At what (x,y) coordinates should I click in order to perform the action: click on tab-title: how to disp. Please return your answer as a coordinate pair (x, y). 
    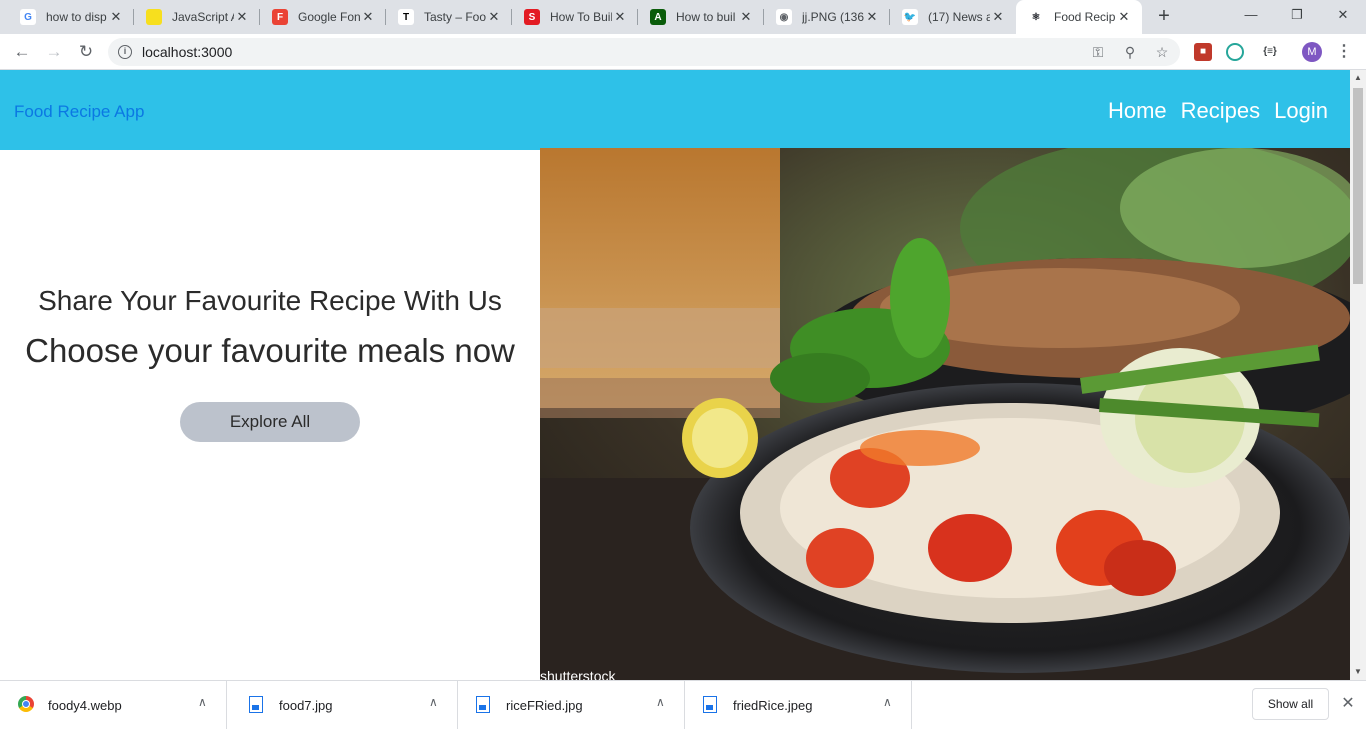
    Looking at the image, I should click on (76, 17).